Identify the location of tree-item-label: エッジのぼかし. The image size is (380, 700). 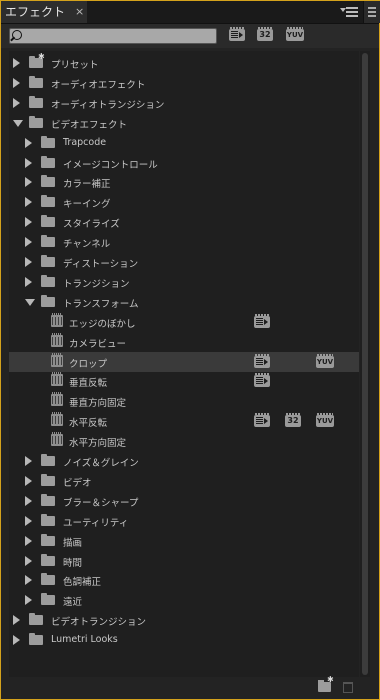
(102, 324).